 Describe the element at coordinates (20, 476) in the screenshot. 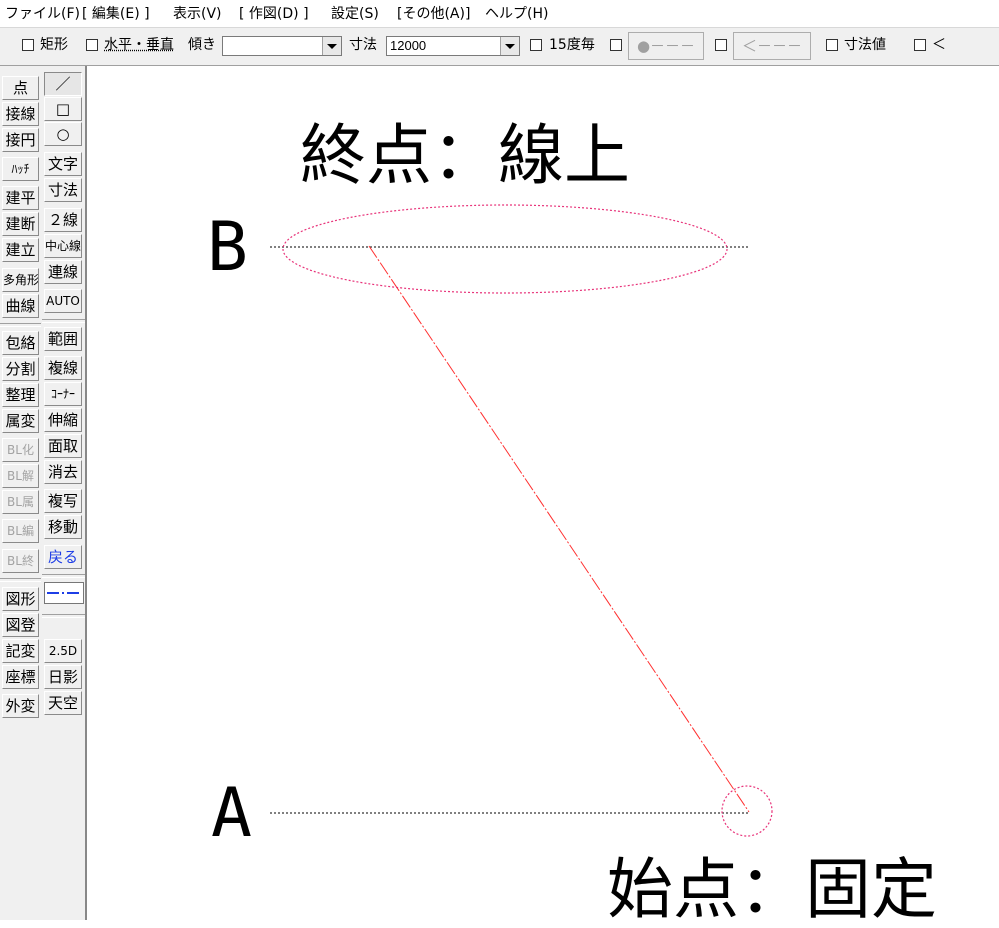

I see `tool-block-release: BL解` at that location.